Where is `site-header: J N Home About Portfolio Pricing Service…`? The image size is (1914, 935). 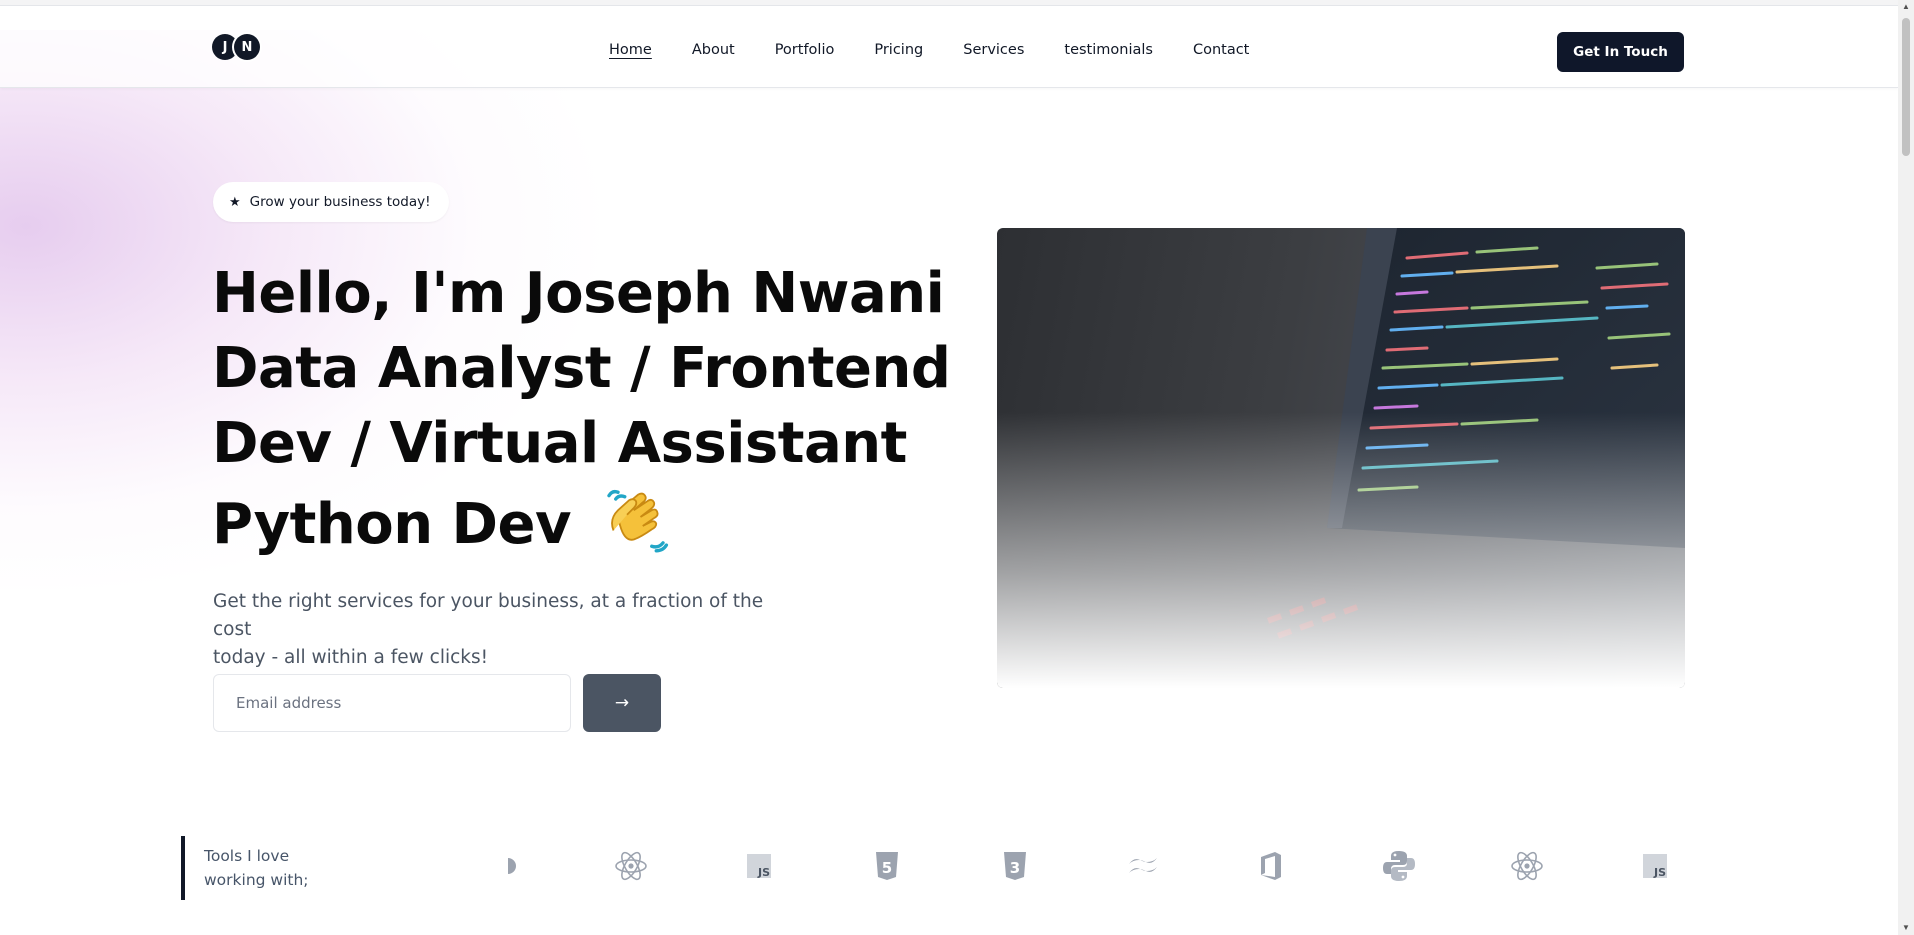 site-header: J N Home About Portfolio Pricing Service… is located at coordinates (949, 47).